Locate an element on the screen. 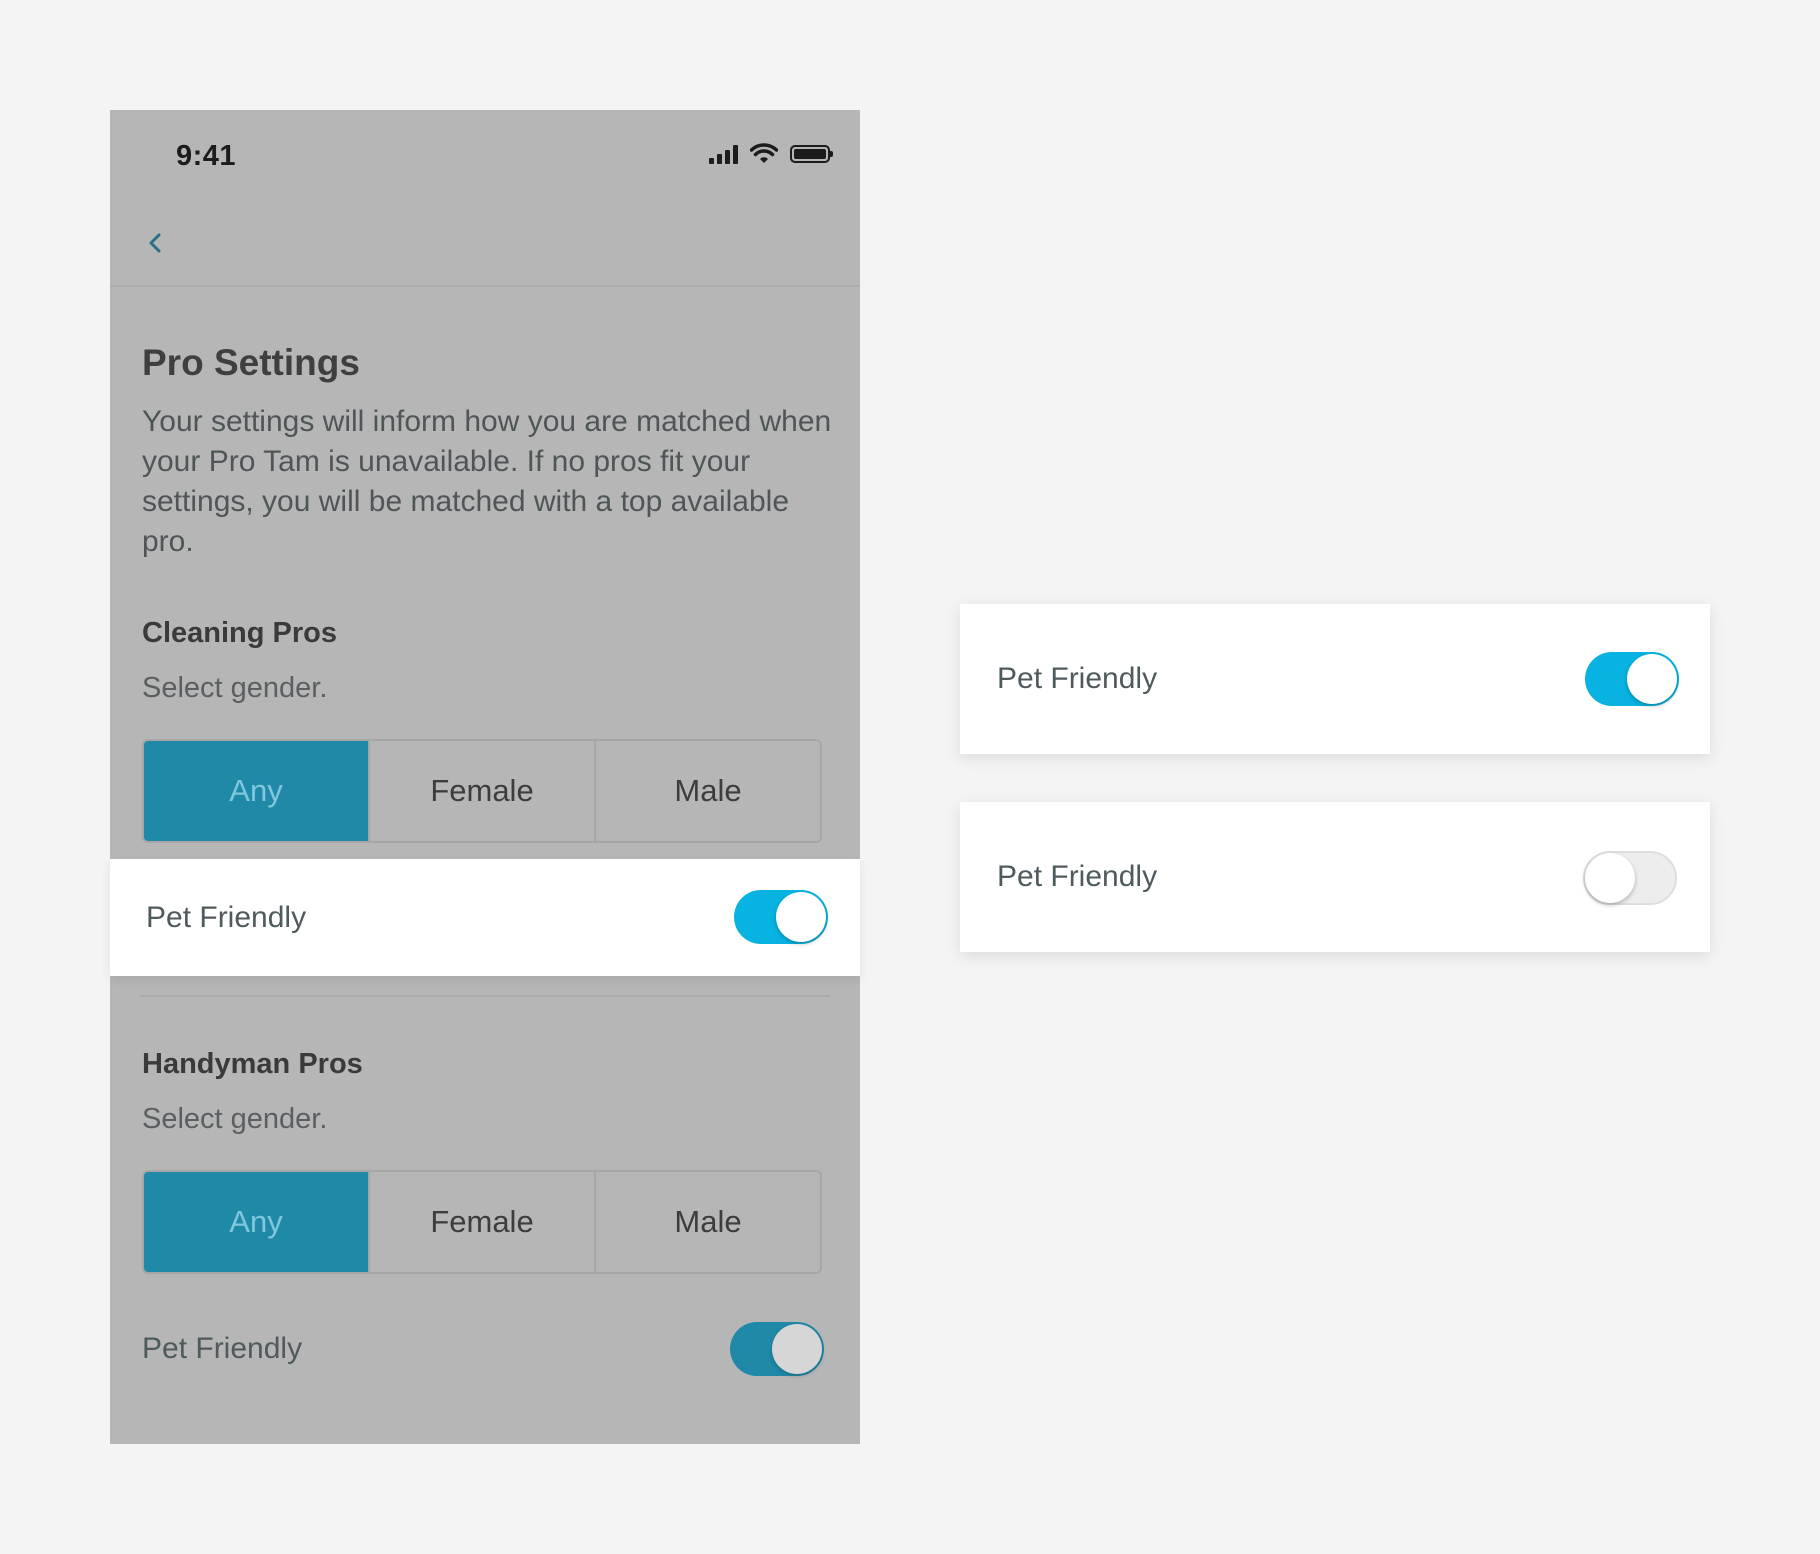 The height and width of the screenshot is (1554, 1820). nav-bar is located at coordinates (485, 238).